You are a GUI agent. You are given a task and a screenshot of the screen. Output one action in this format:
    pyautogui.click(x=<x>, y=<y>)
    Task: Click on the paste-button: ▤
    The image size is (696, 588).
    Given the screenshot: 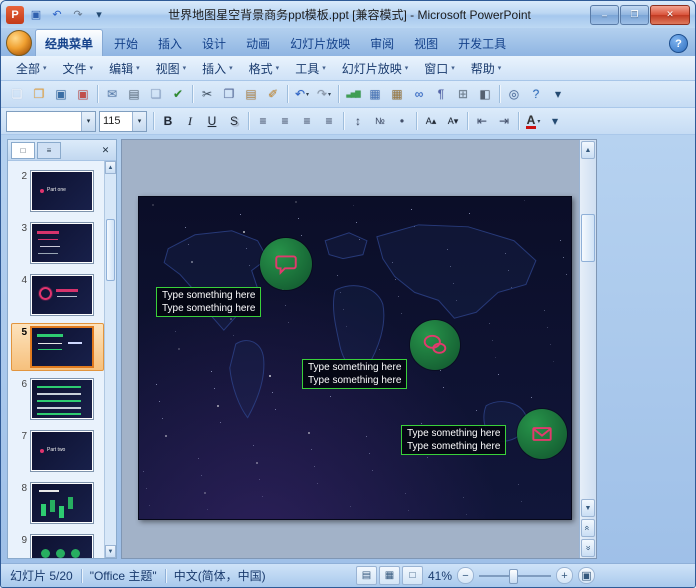 What is the action you would take?
    pyautogui.click(x=251, y=94)
    